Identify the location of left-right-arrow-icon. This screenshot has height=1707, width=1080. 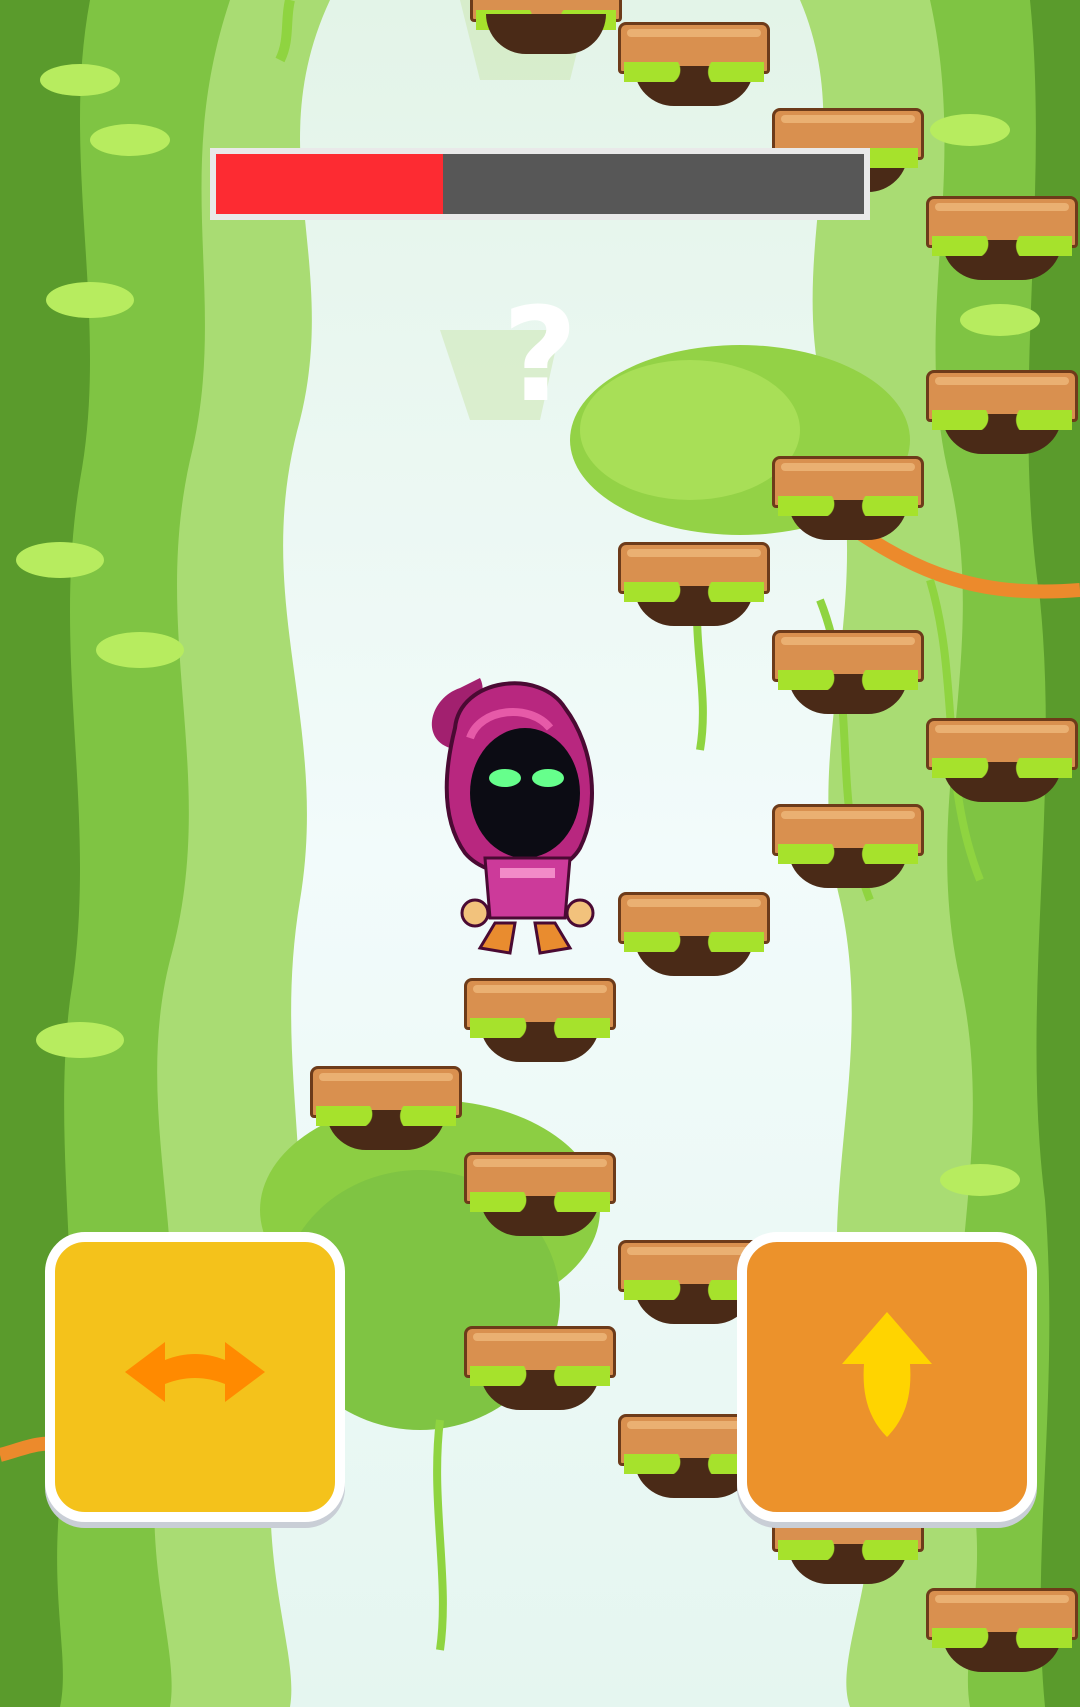
(195, 1372).